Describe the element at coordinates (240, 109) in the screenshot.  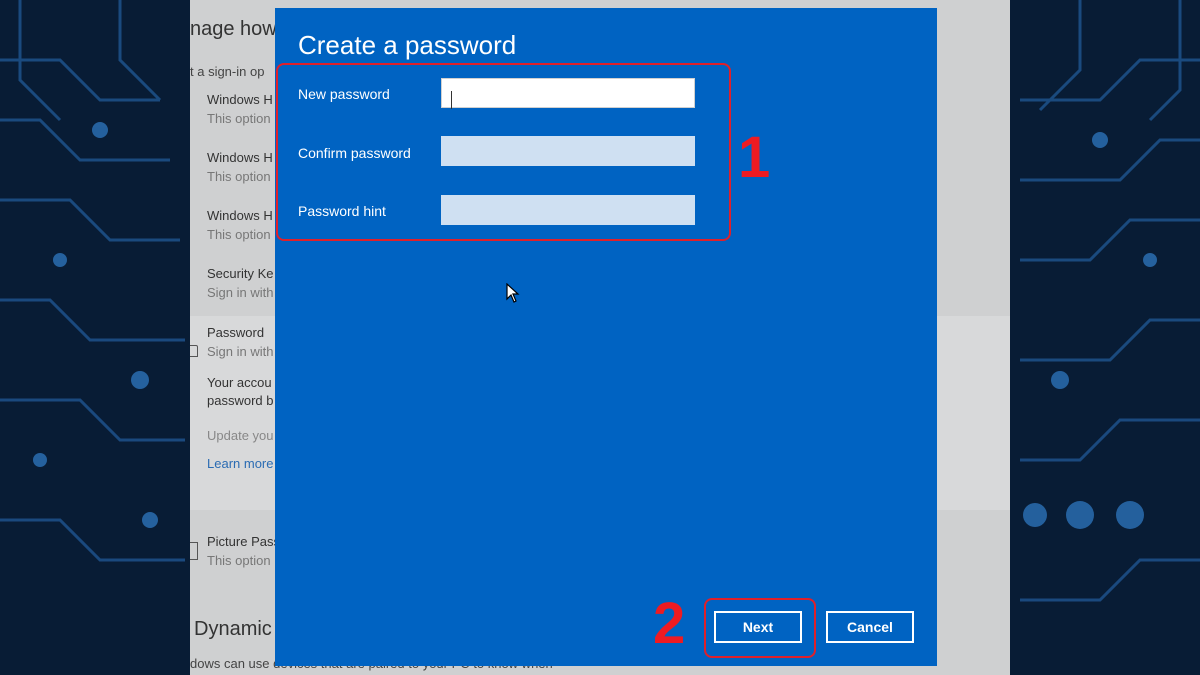
I see `signin-option-windows-hello-face: Windows H This option` at that location.